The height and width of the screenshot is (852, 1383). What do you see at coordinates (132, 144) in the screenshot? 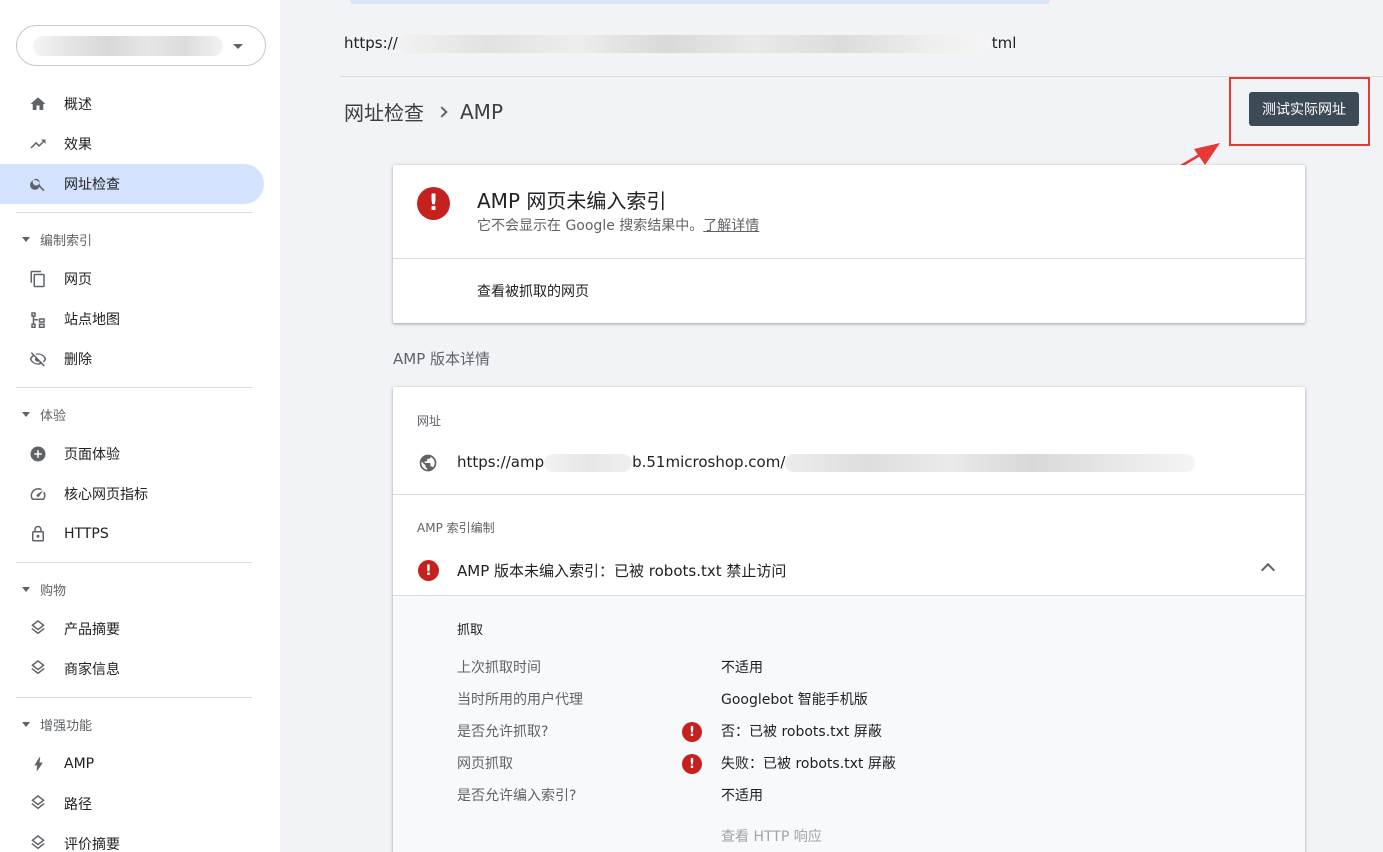
I see `nav-item-performance: 效果` at bounding box center [132, 144].